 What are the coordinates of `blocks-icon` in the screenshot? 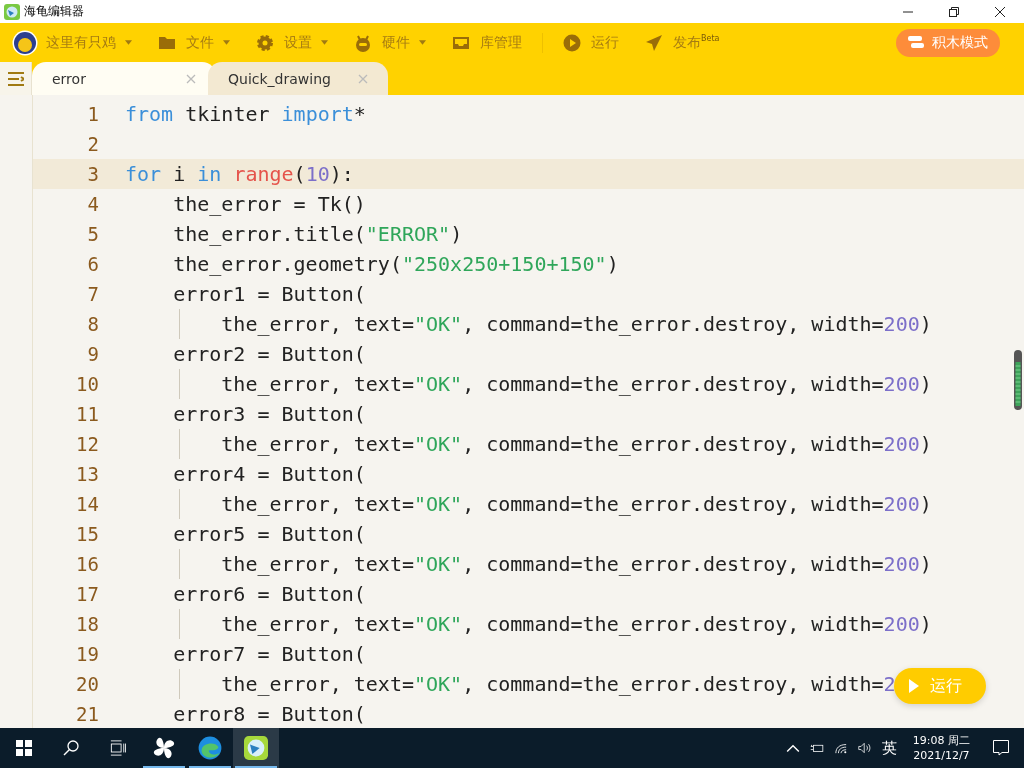 It's located at (916, 42).